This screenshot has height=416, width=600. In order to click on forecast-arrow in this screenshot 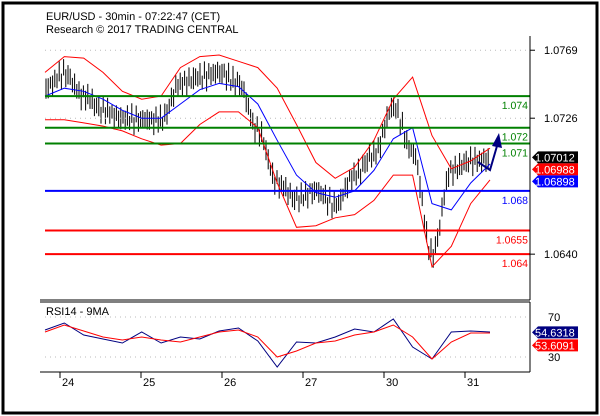, I will do `click(489, 152)`.